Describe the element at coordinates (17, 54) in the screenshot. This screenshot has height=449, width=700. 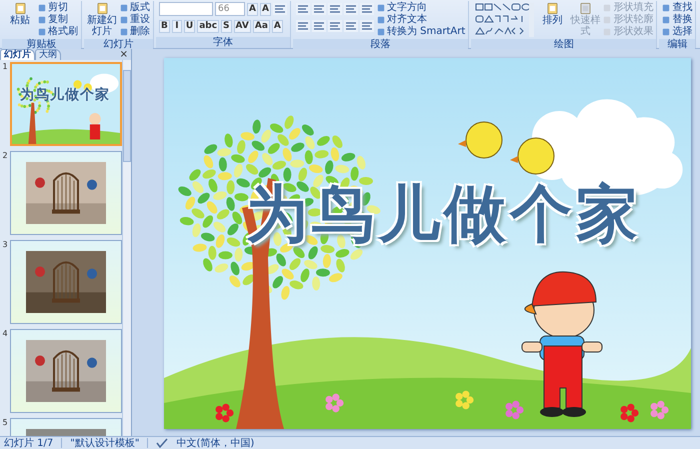
I see `panel-tab: 幻灯片` at that location.